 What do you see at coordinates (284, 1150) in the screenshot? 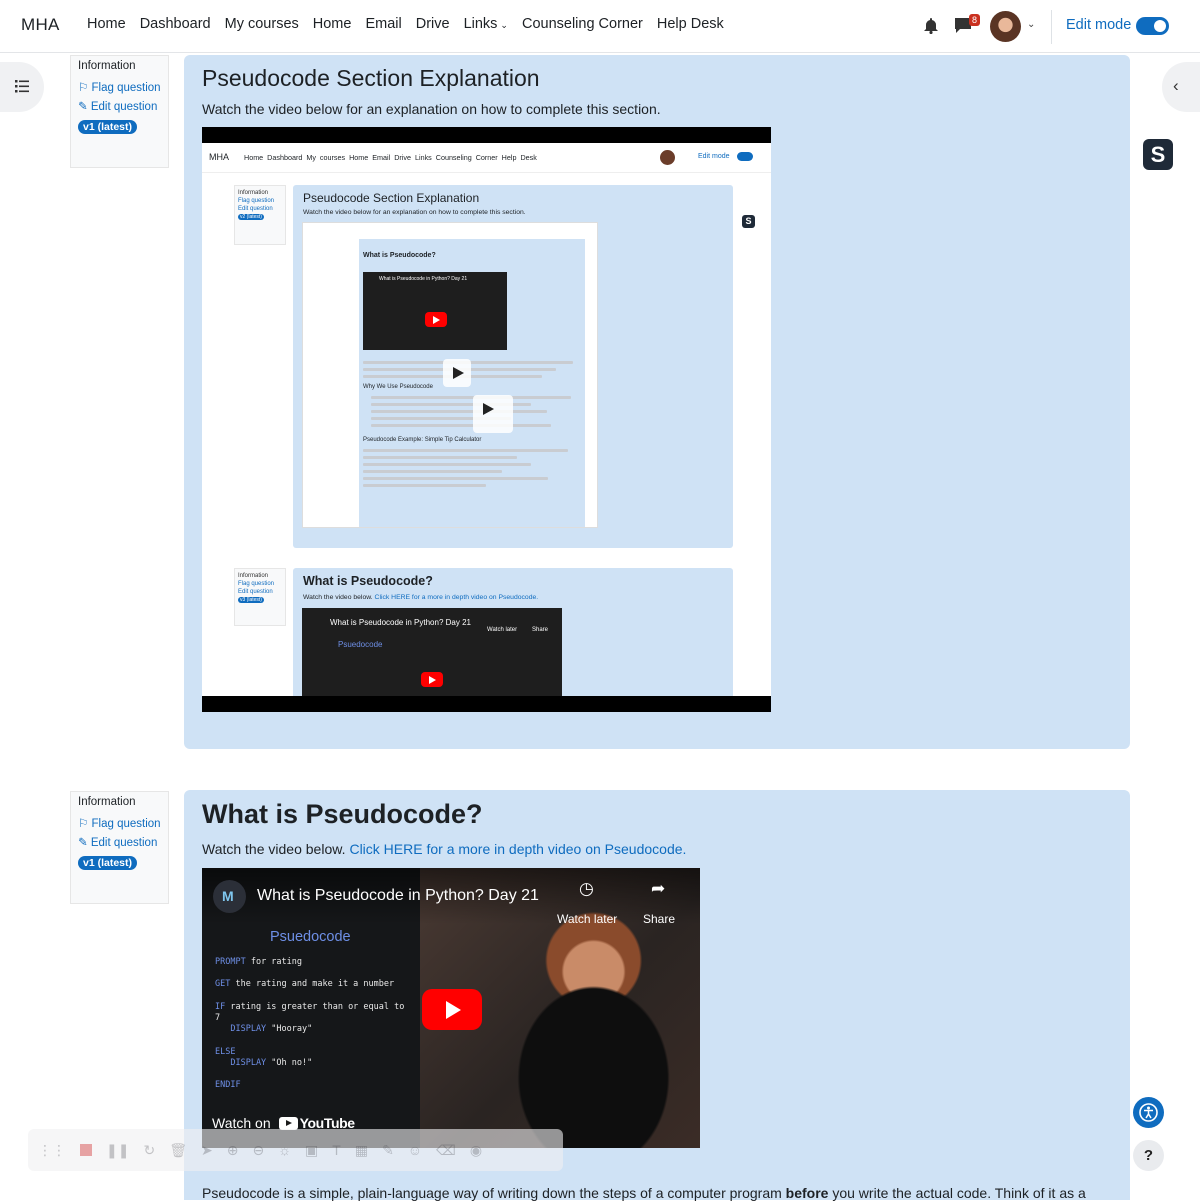
I see `spotlight-icon: ☼` at bounding box center [284, 1150].